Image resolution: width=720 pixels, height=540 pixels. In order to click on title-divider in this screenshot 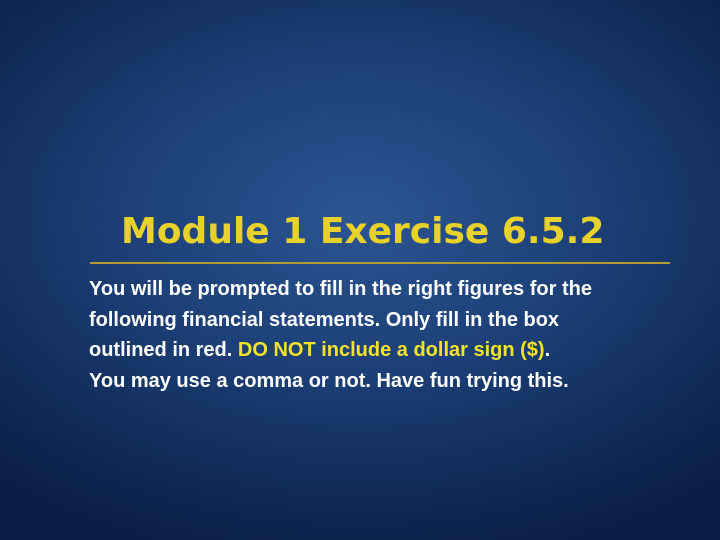, I will do `click(380, 263)`.